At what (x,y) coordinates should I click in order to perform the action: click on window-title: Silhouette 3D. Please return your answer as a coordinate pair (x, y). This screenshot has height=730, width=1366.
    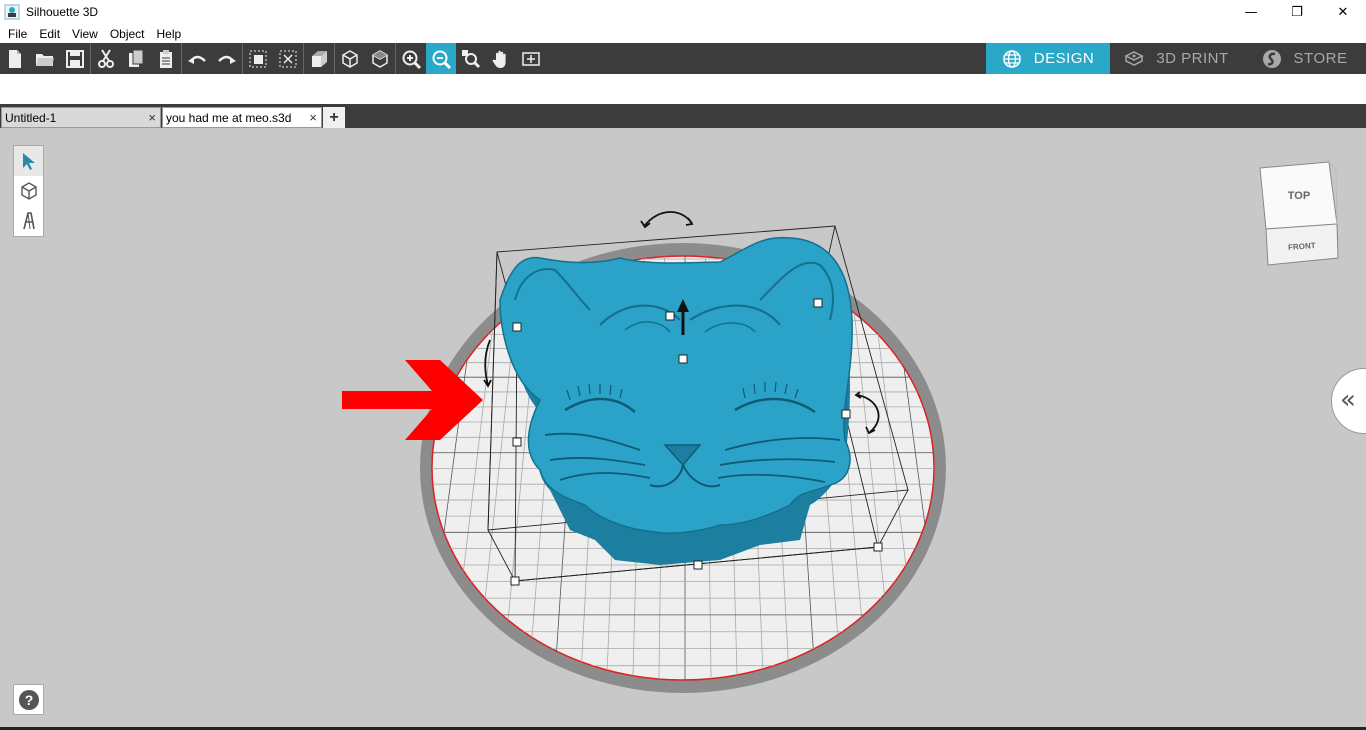
    Looking at the image, I should click on (62, 12).